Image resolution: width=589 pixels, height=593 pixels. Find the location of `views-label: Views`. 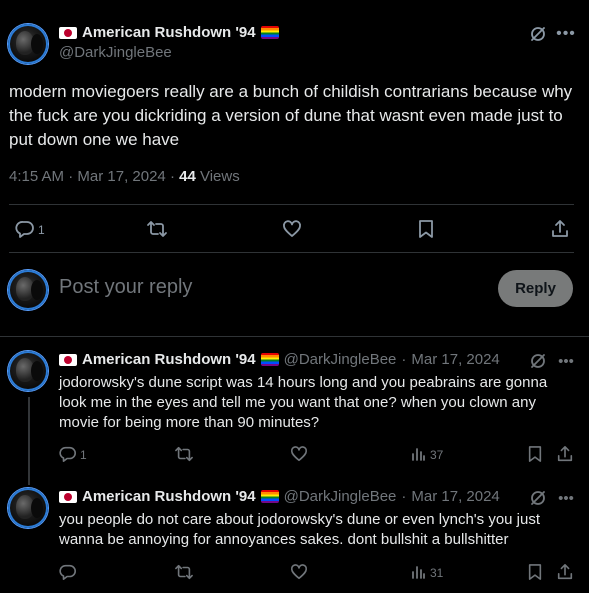

views-label: Views is located at coordinates (219, 176).